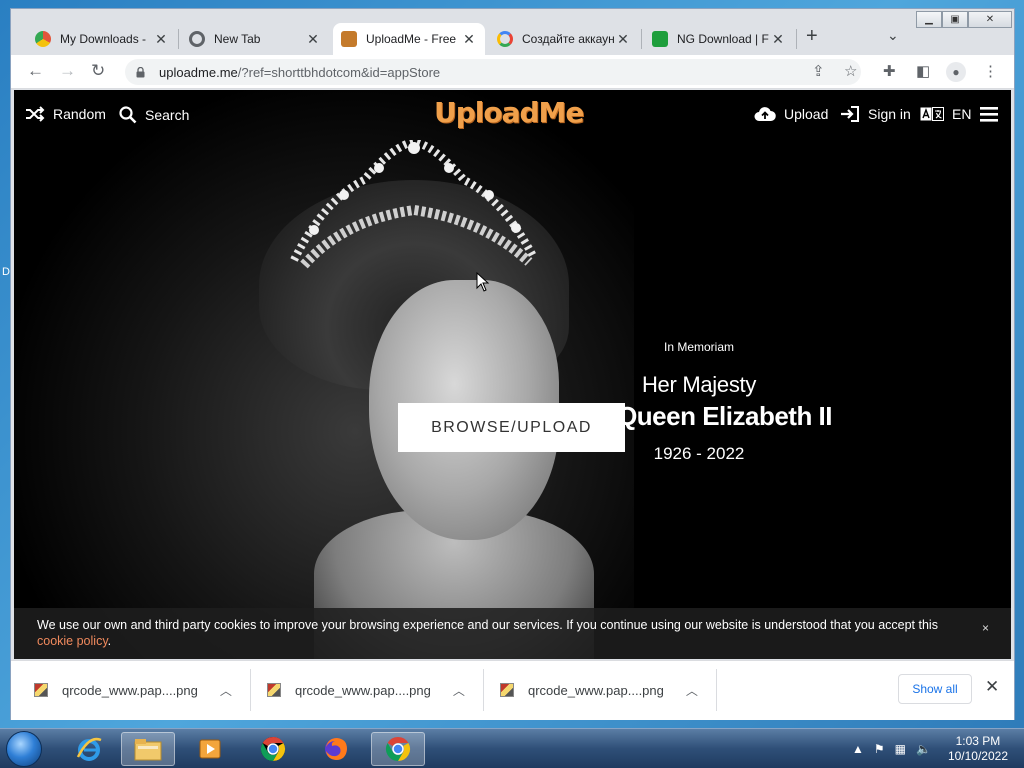 Image resolution: width=1024 pixels, height=768 pixels. What do you see at coordinates (812, 36) in the screenshot?
I see `new-tab-plus-icon: +` at bounding box center [812, 36].